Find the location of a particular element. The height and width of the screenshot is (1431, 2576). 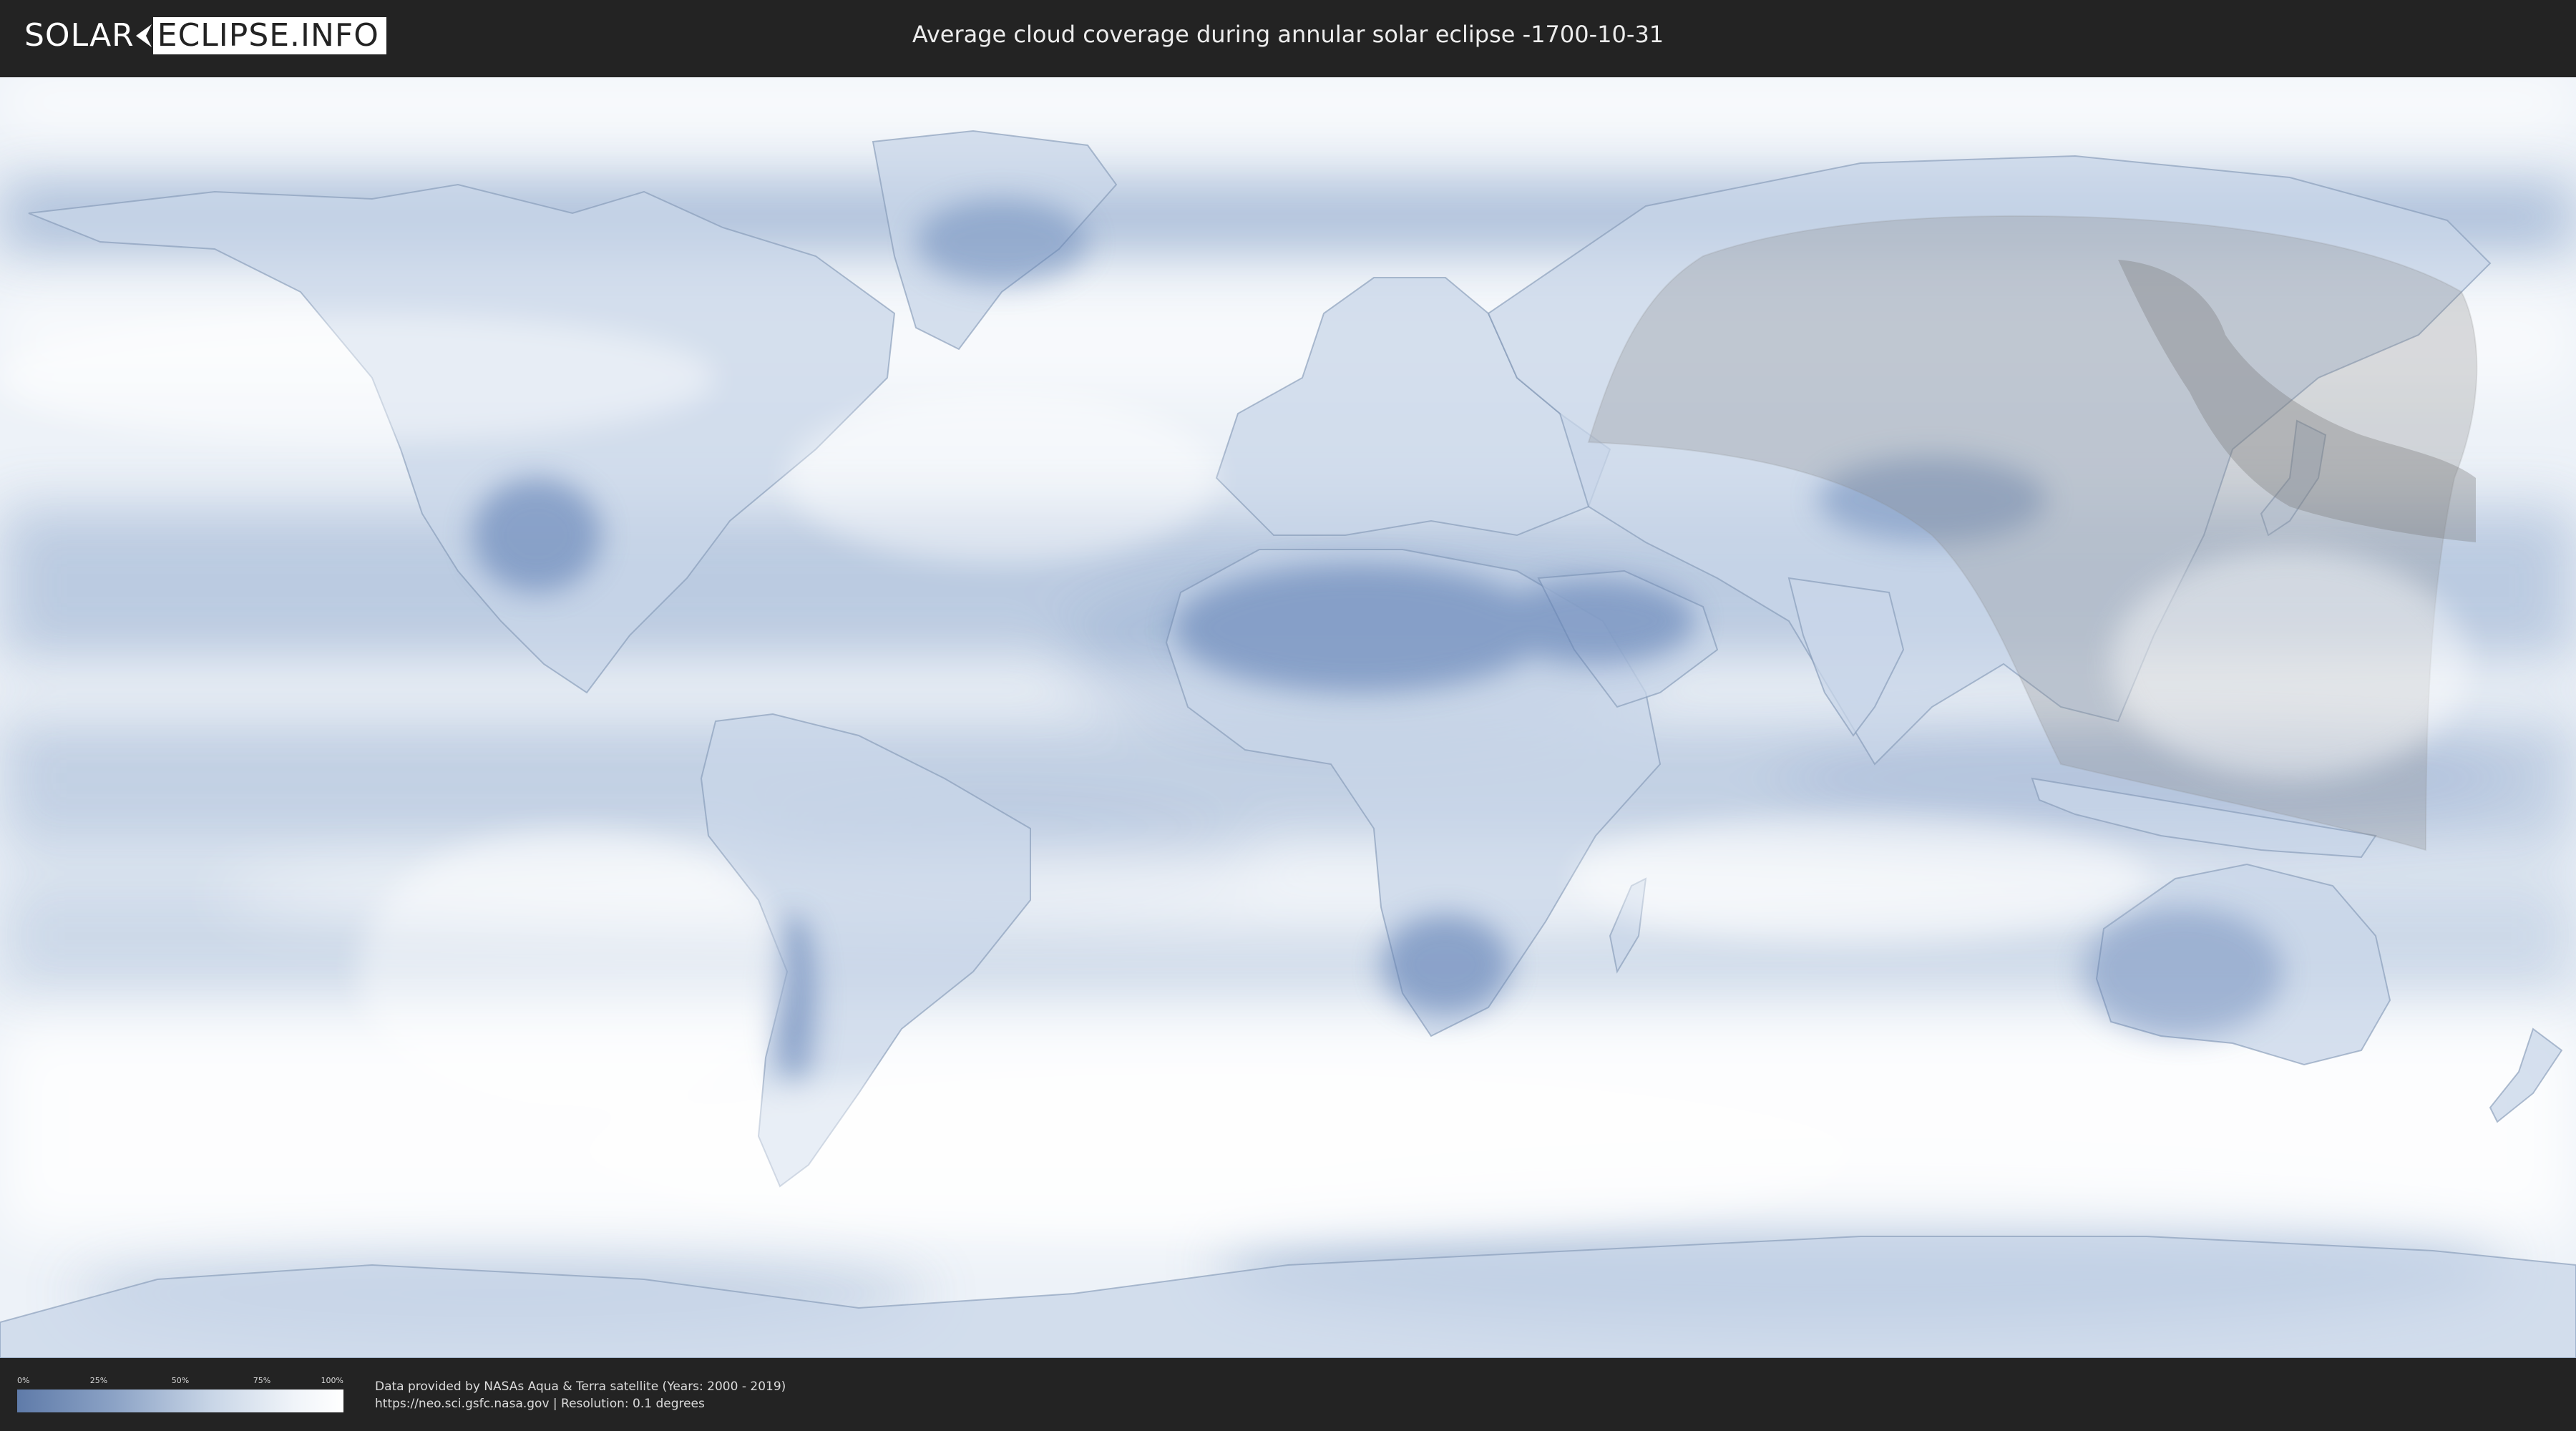

tick-label-0: 0% is located at coordinates (23, 1380).